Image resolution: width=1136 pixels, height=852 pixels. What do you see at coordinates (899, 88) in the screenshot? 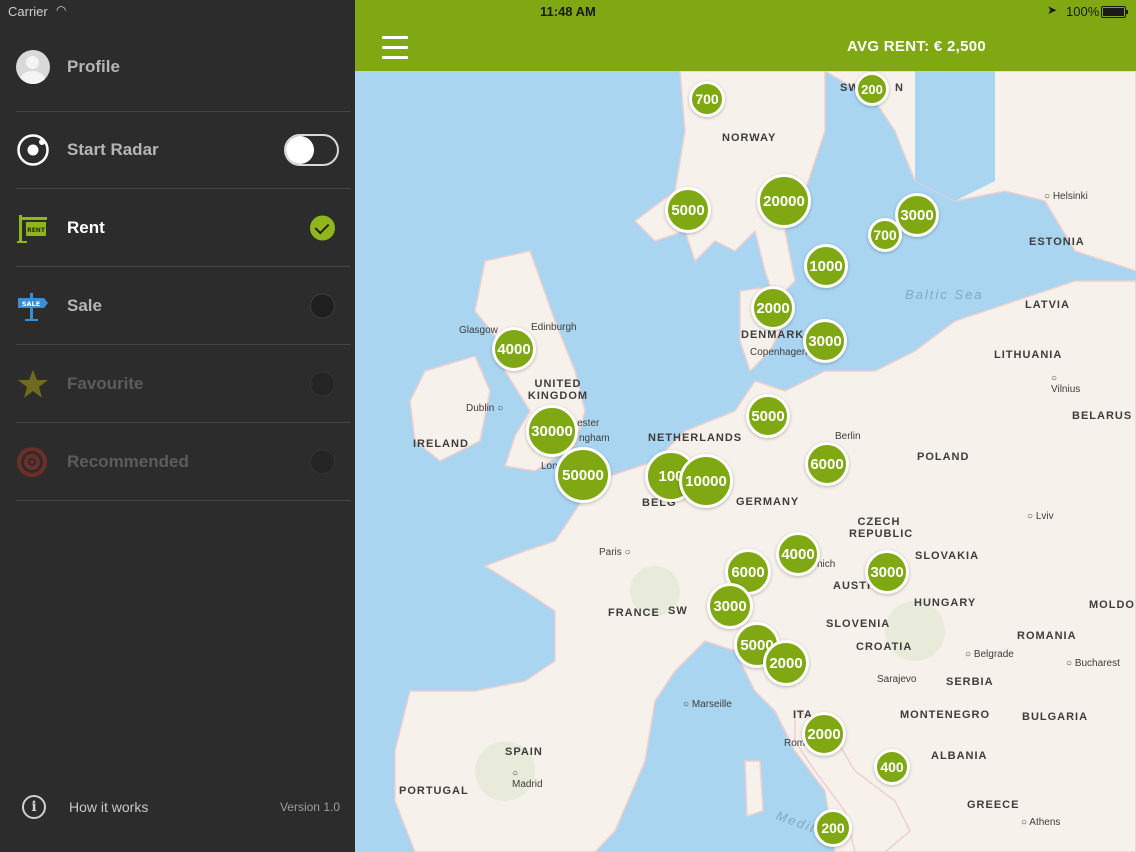
I see `map-label: N` at bounding box center [899, 88].